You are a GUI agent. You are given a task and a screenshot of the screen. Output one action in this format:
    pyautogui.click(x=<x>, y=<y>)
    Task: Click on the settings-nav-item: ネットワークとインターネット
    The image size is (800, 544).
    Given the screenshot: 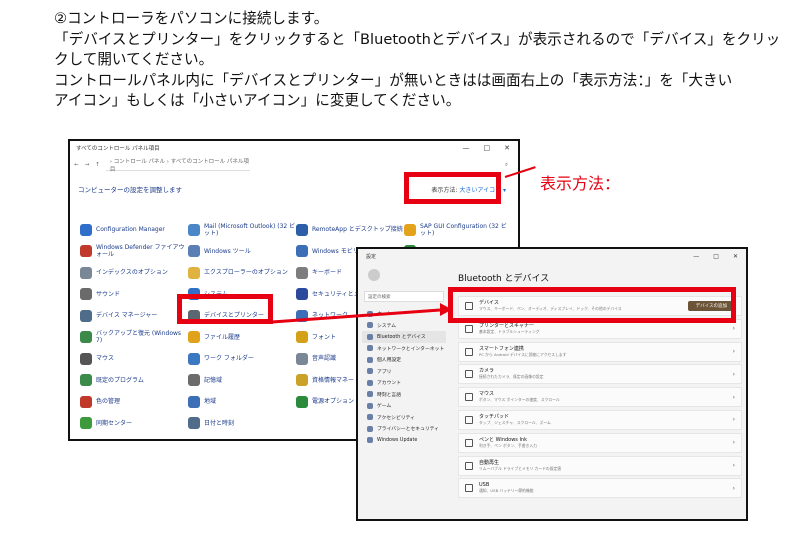 What is the action you would take?
    pyautogui.click(x=404, y=349)
    